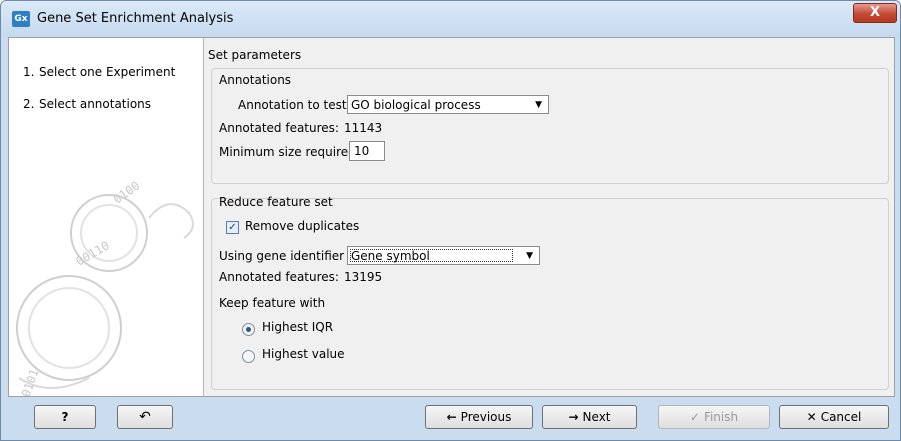 Image resolution: width=901 pixels, height=441 pixels. I want to click on reset-button: ↶, so click(145, 417).